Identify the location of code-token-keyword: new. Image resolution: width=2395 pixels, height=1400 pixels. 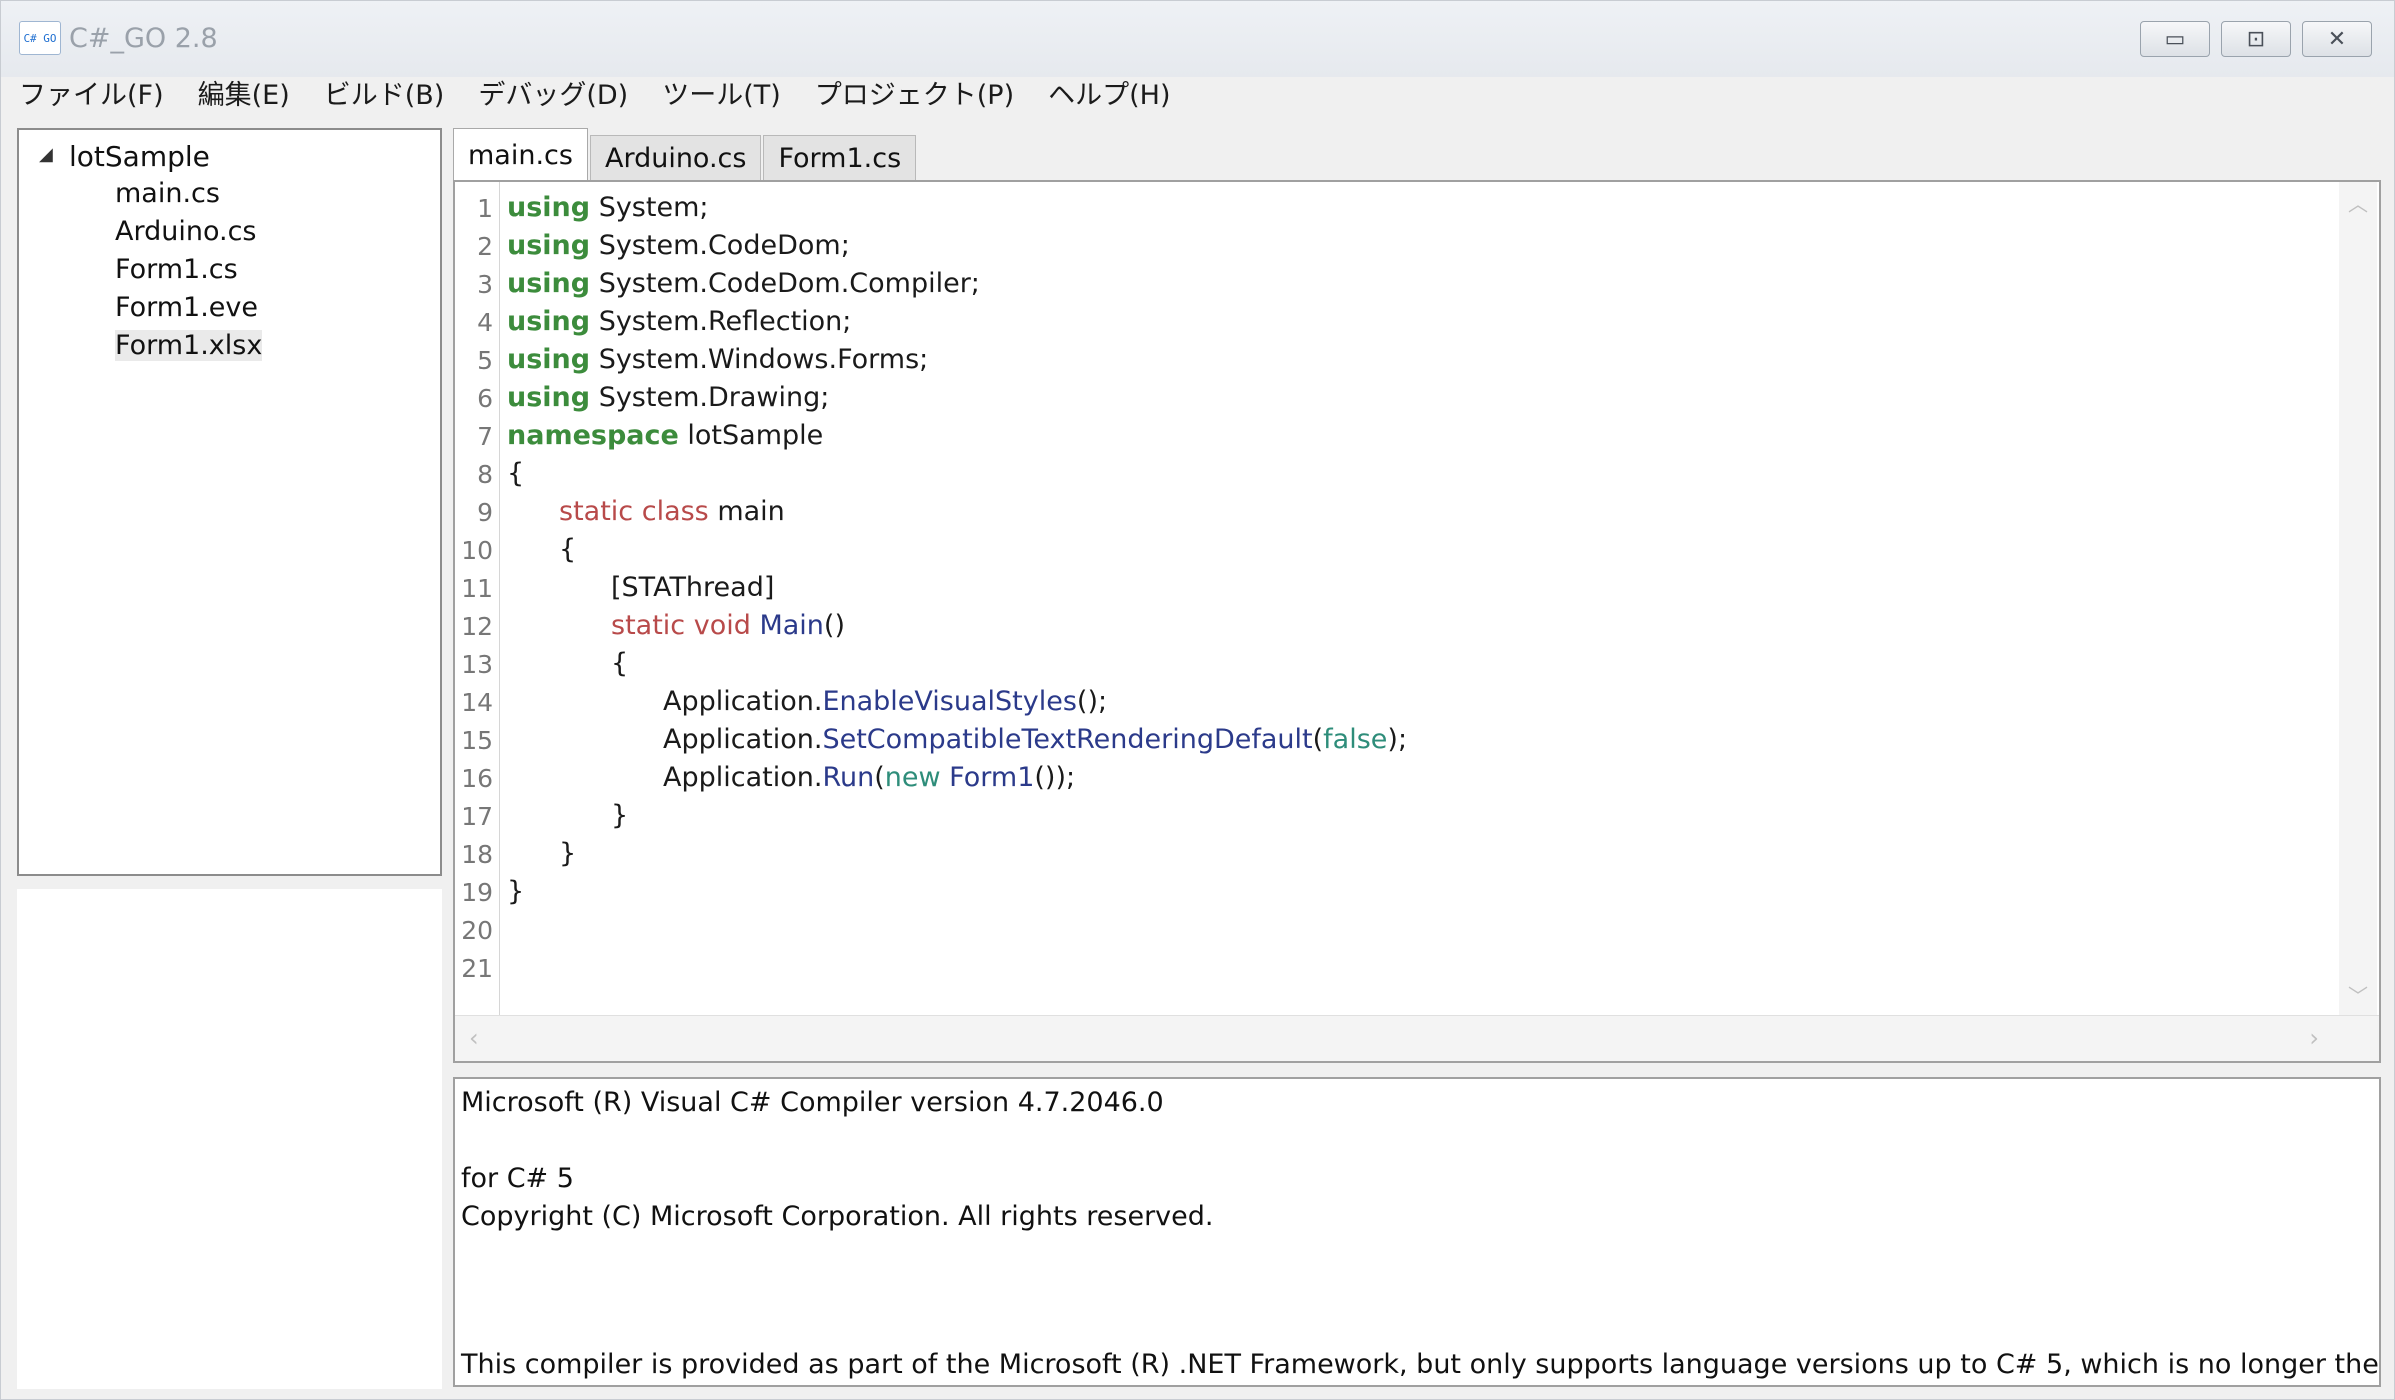
(912, 777).